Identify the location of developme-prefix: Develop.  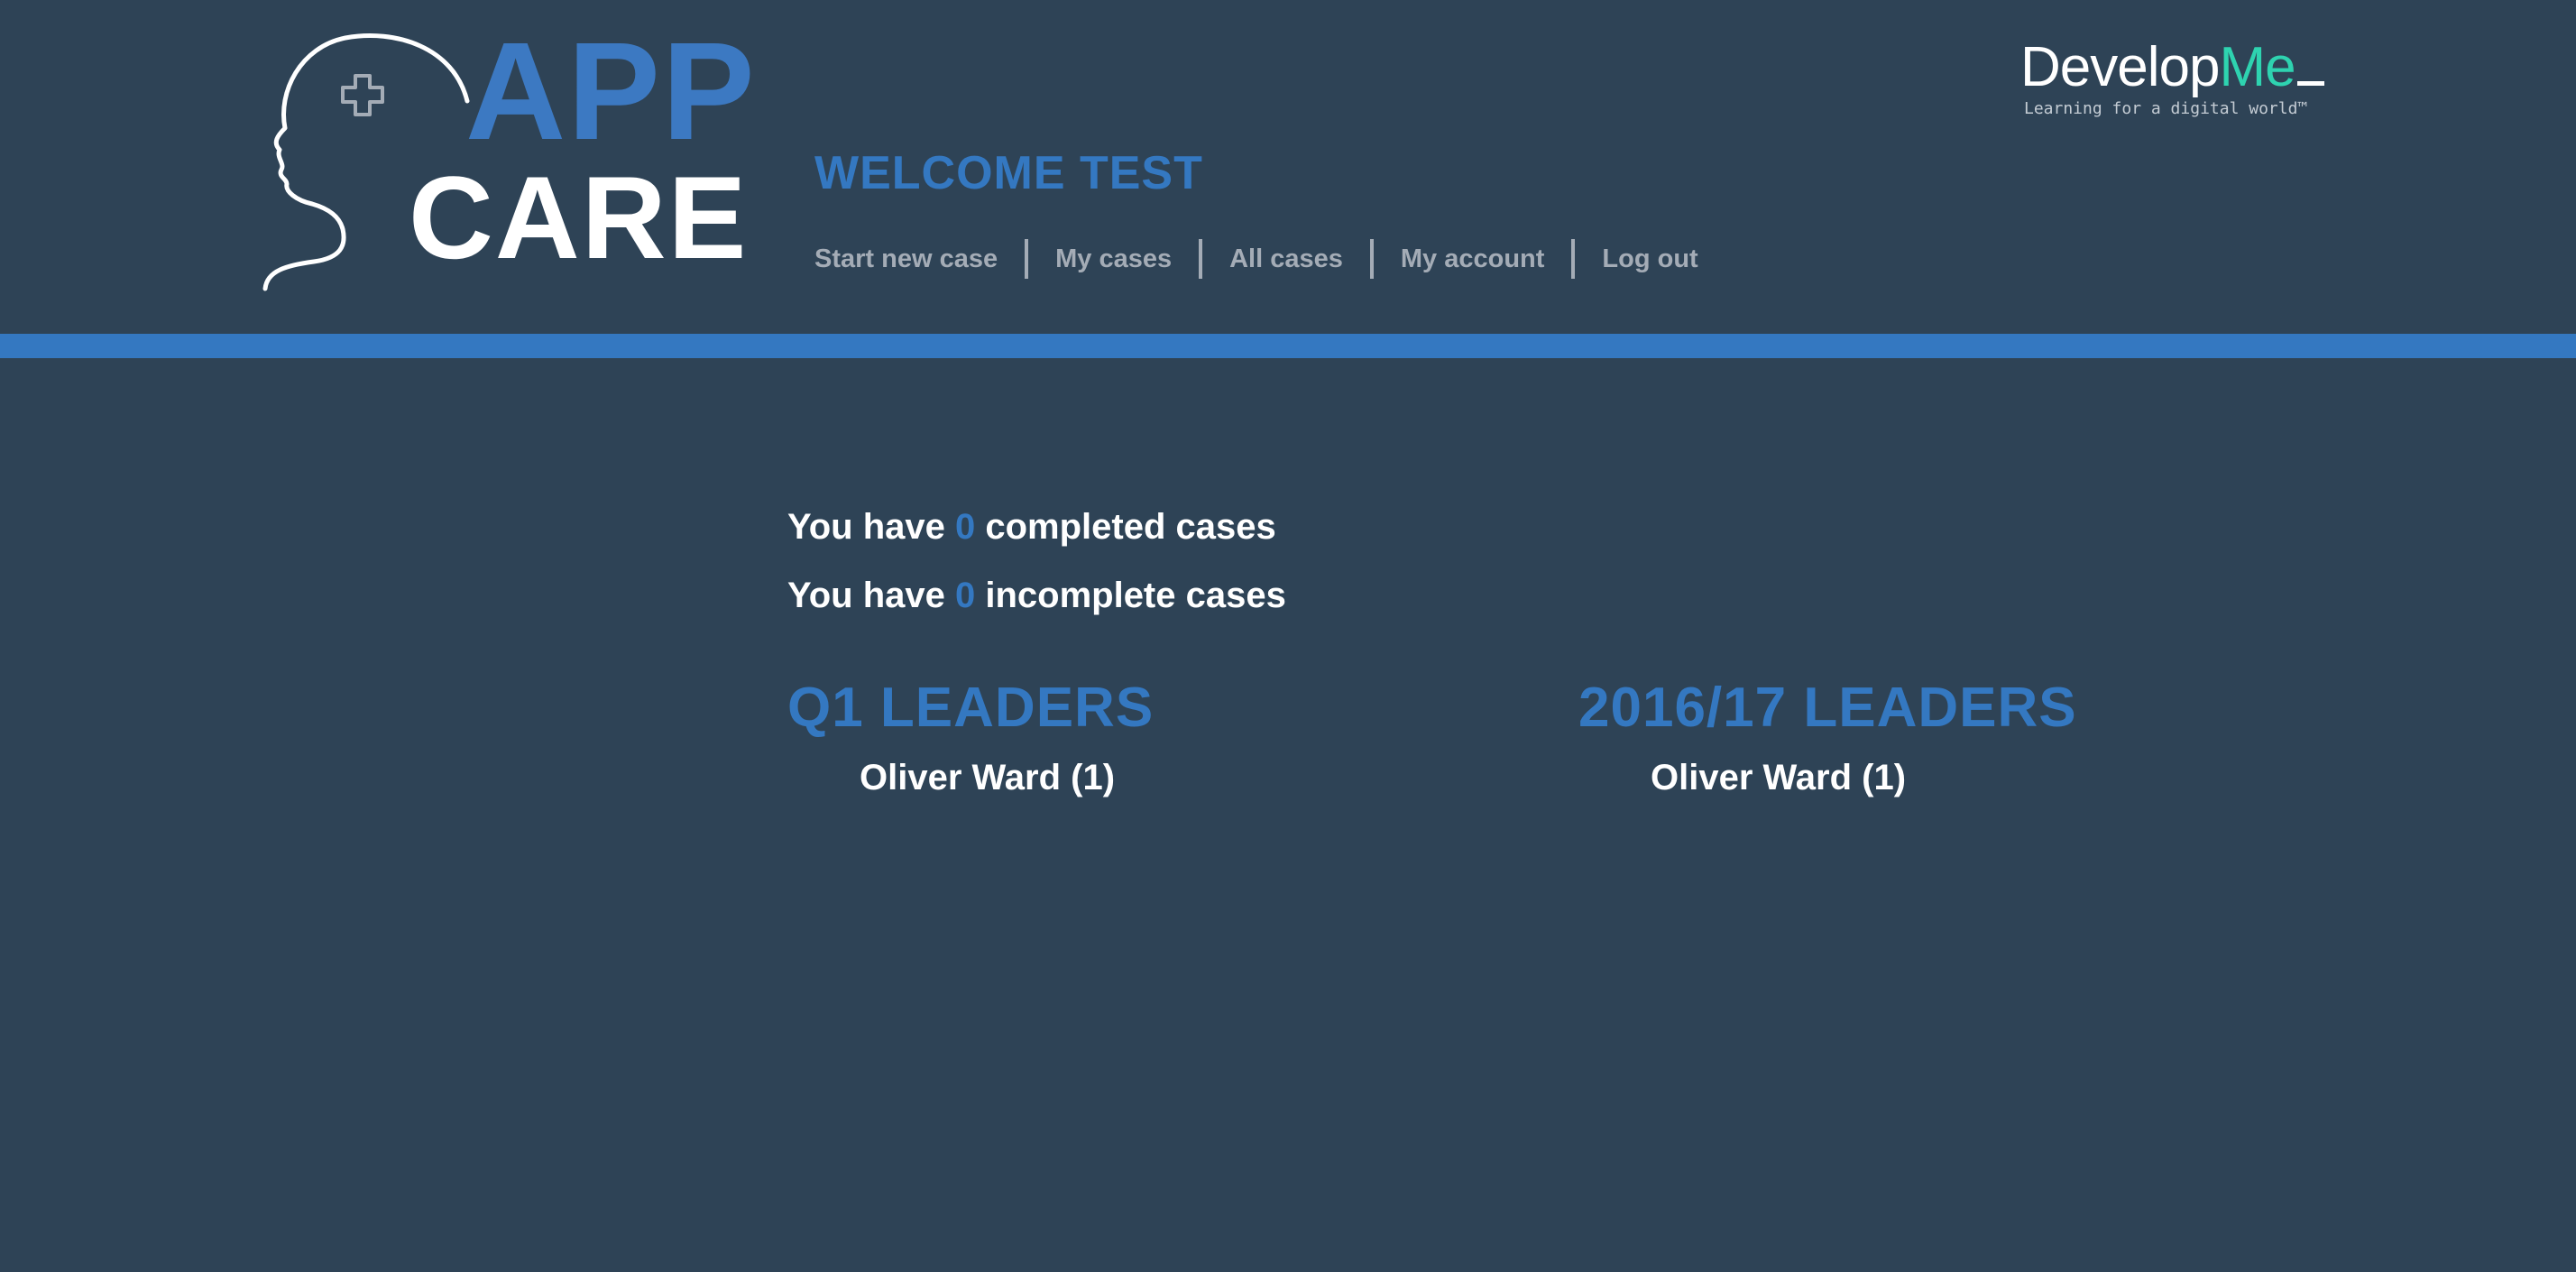
(2120, 67).